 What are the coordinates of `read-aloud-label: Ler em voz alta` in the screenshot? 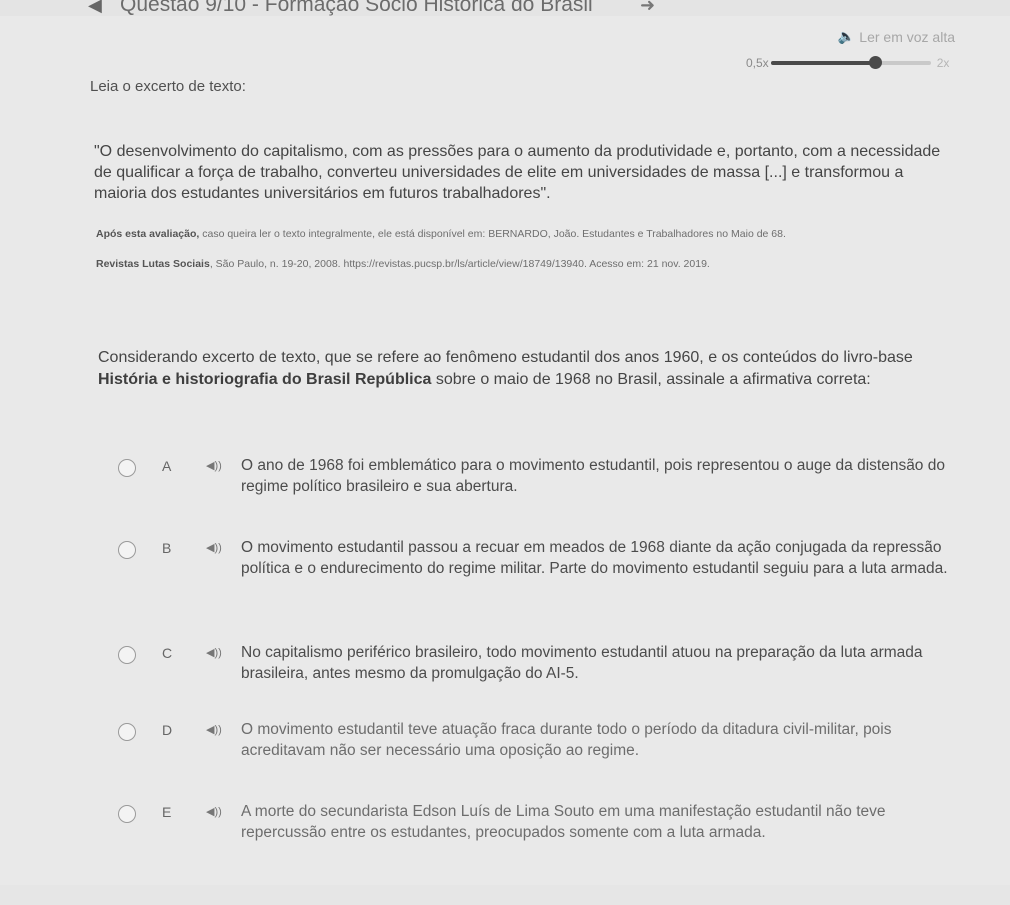 It's located at (907, 36).